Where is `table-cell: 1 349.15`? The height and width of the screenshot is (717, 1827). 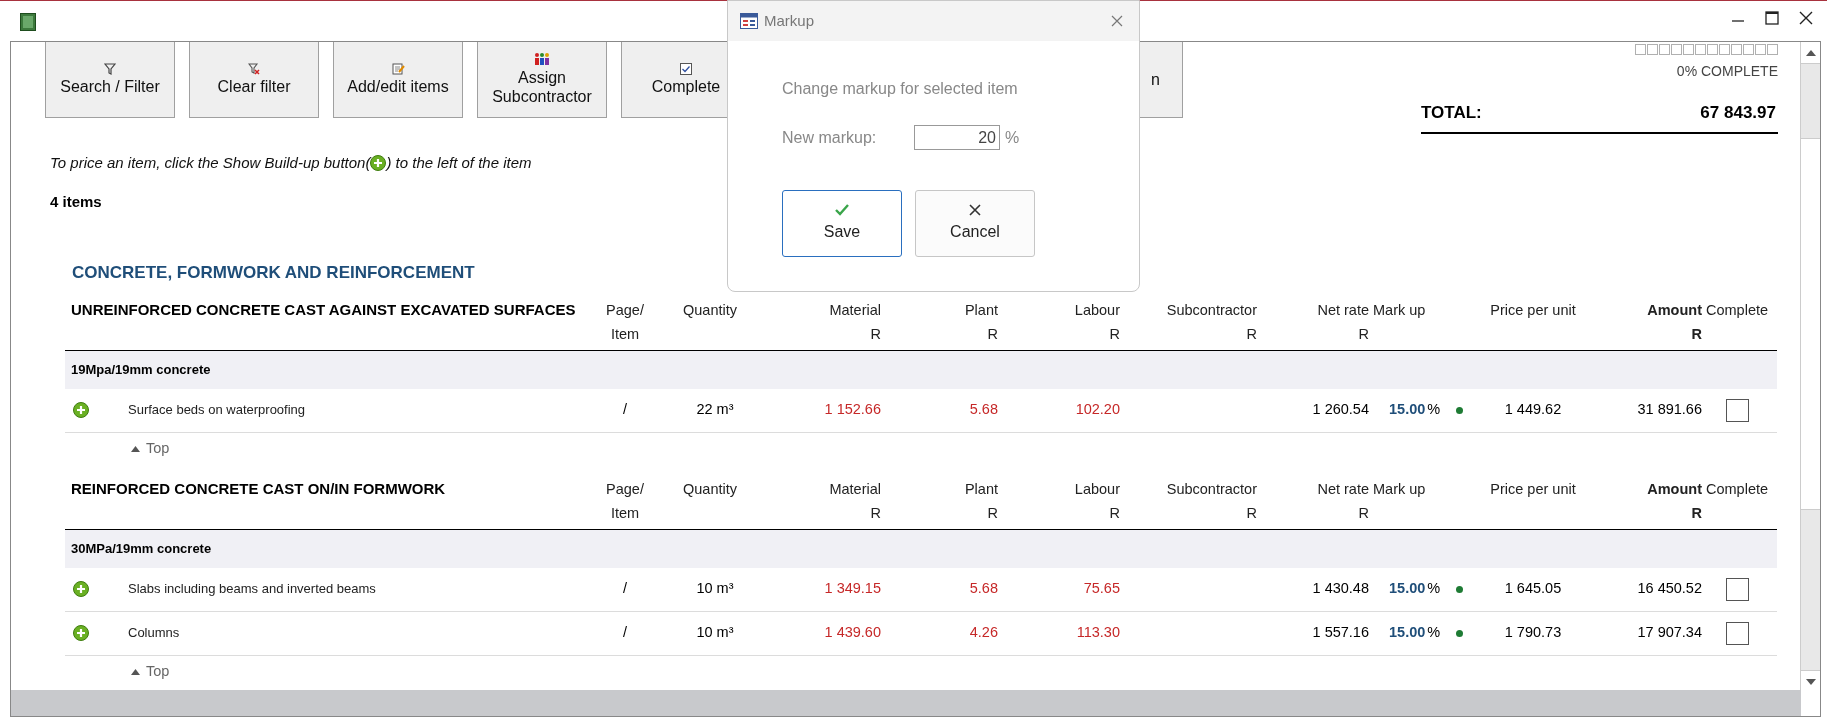
table-cell: 1 349.15 is located at coordinates (852, 588).